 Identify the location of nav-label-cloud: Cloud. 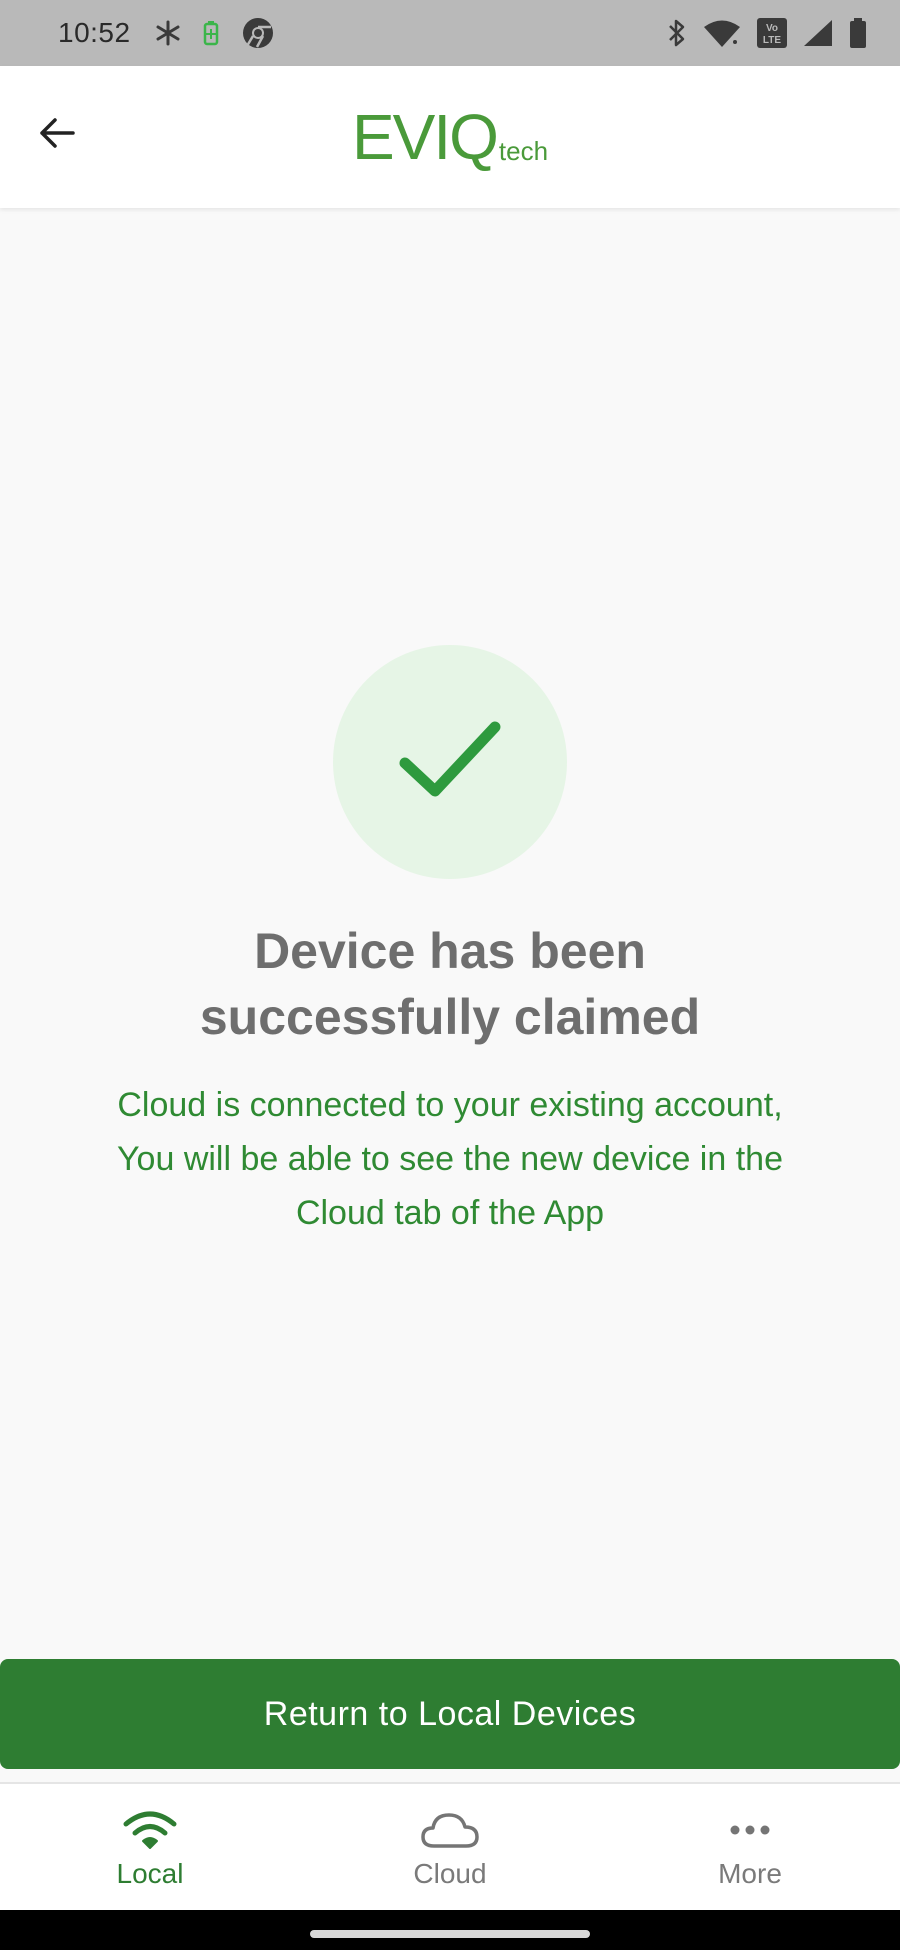
(450, 1873).